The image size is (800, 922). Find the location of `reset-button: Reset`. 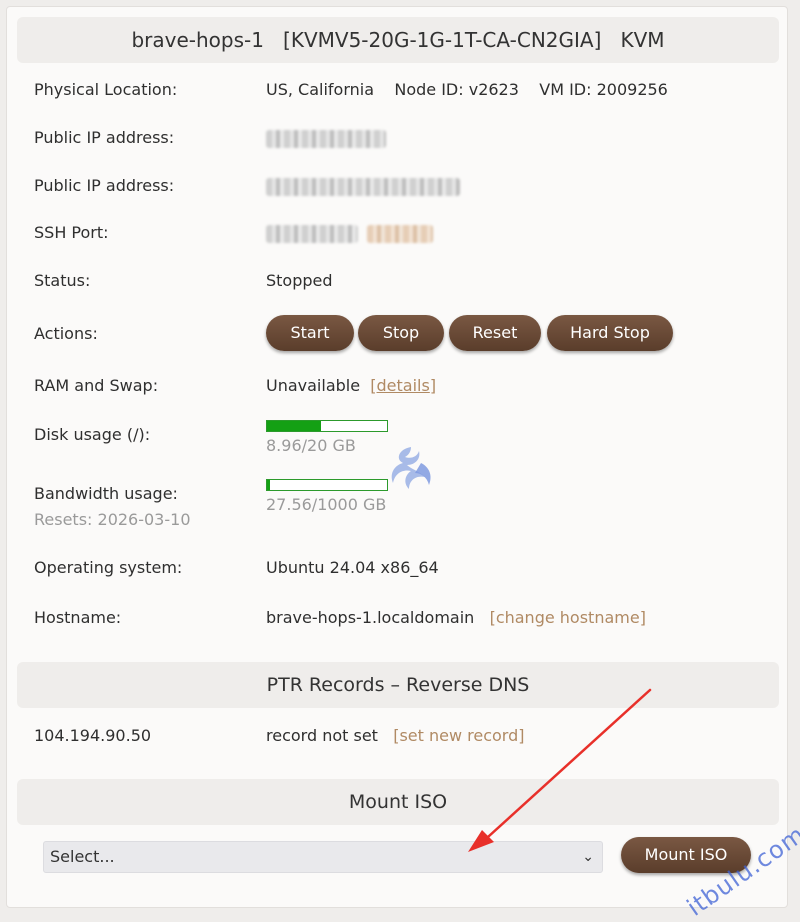

reset-button: Reset is located at coordinates (495, 333).